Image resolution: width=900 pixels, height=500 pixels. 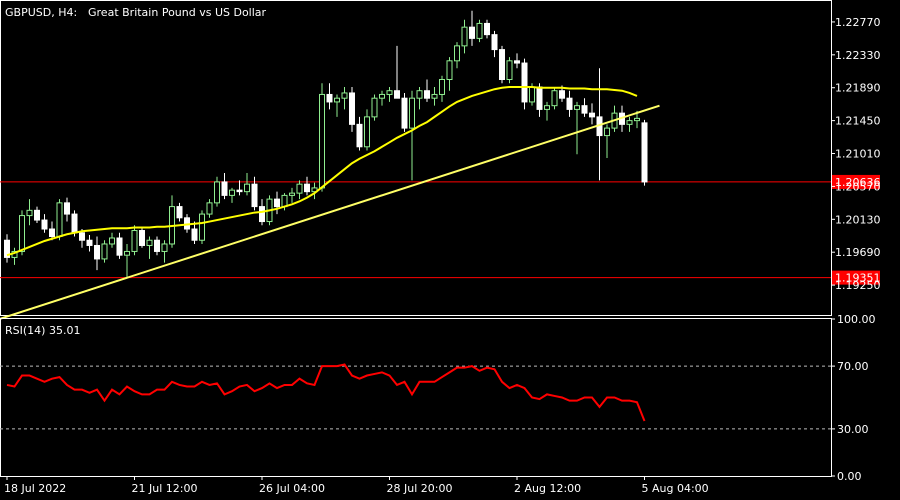 I want to click on chart-symbol-description: Great Britain Pound vs US Dollar, so click(x=177, y=12).